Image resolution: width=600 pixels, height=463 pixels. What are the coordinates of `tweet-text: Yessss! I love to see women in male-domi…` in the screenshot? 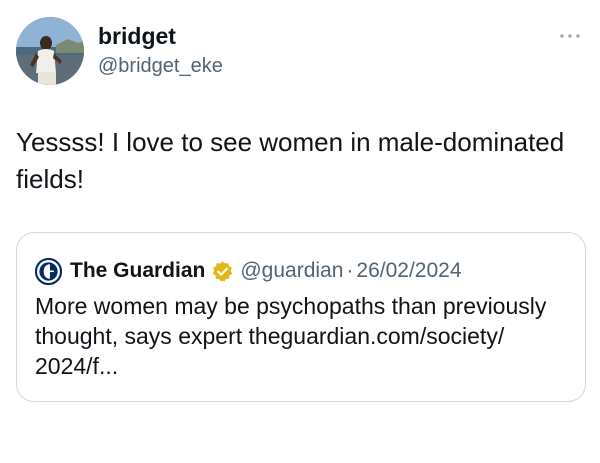 It's located at (290, 160).